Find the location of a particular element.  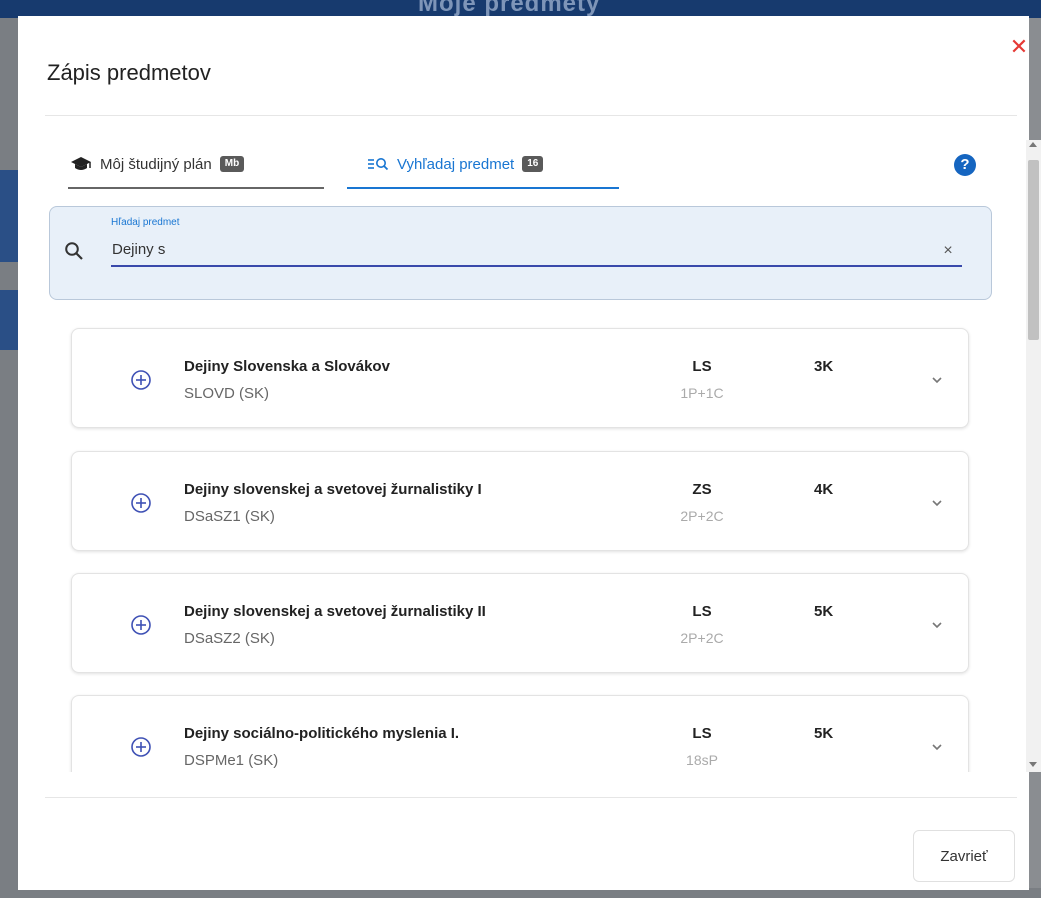

tab-study-plan-label: Môj študijný plán is located at coordinates (156, 164).